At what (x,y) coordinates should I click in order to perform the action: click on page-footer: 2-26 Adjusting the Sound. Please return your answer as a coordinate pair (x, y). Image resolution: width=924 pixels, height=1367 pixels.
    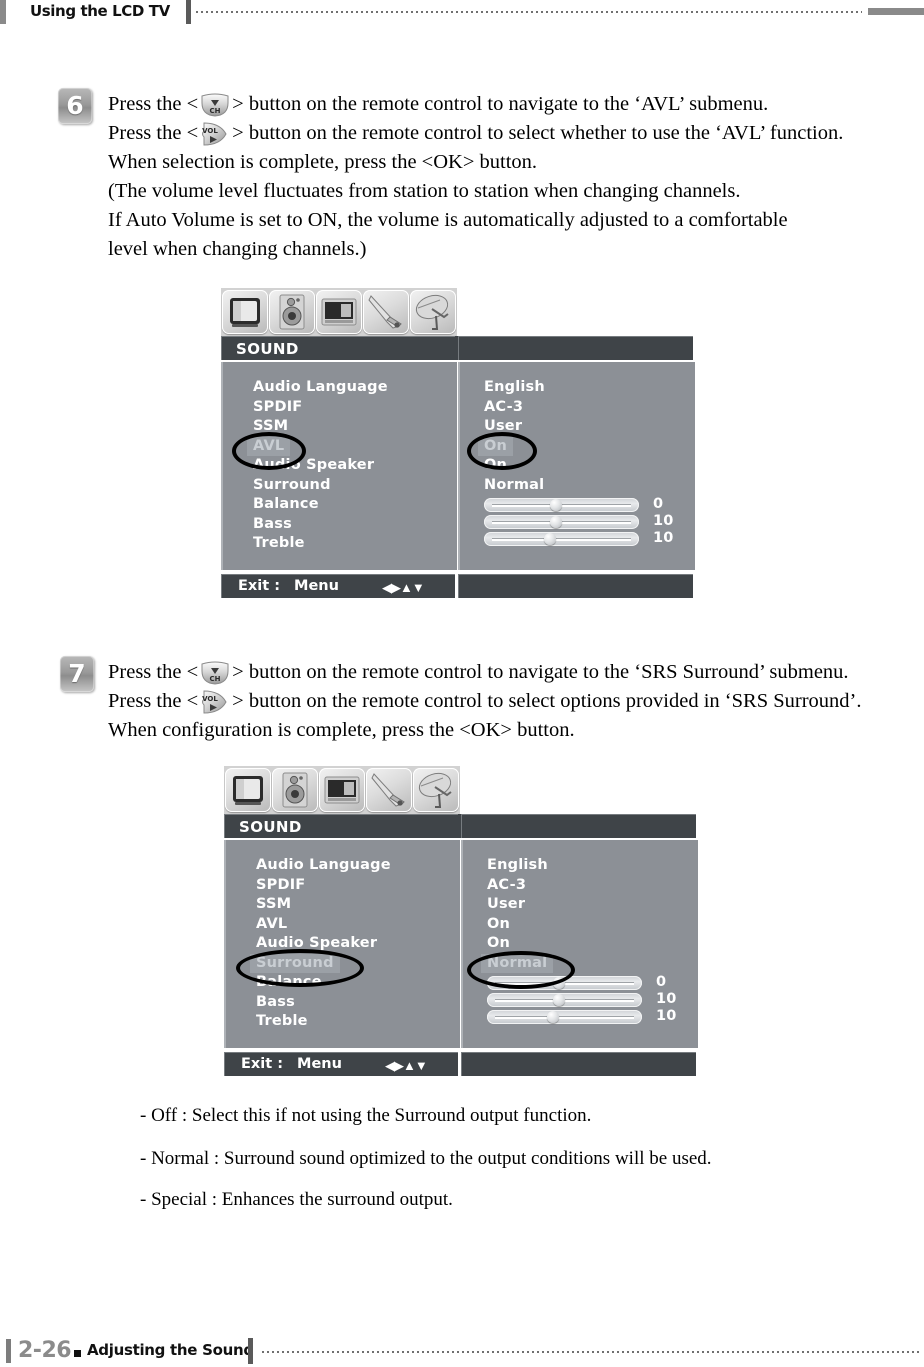
    Looking at the image, I should click on (462, 1352).